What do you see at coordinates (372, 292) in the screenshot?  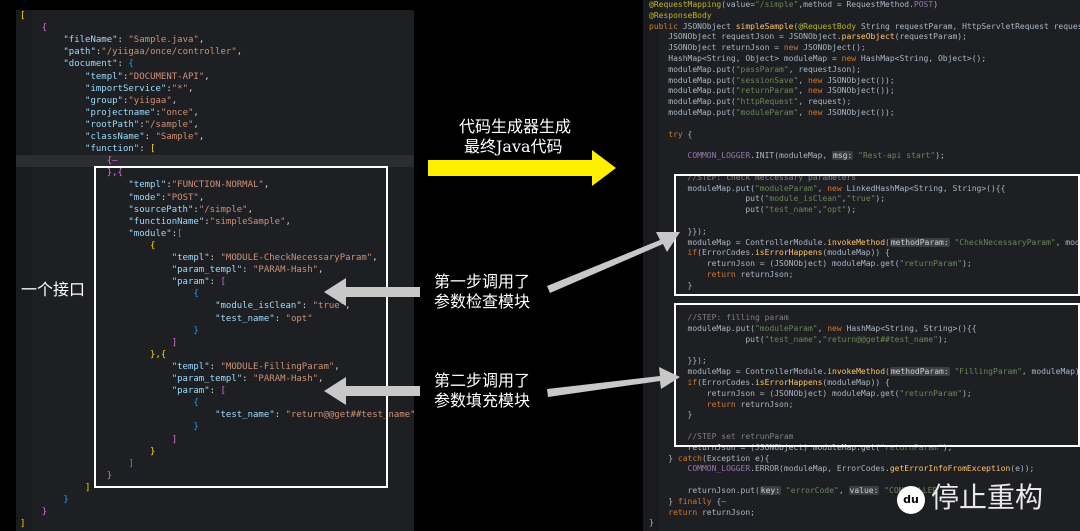 I see `step1-arrow-left` at bounding box center [372, 292].